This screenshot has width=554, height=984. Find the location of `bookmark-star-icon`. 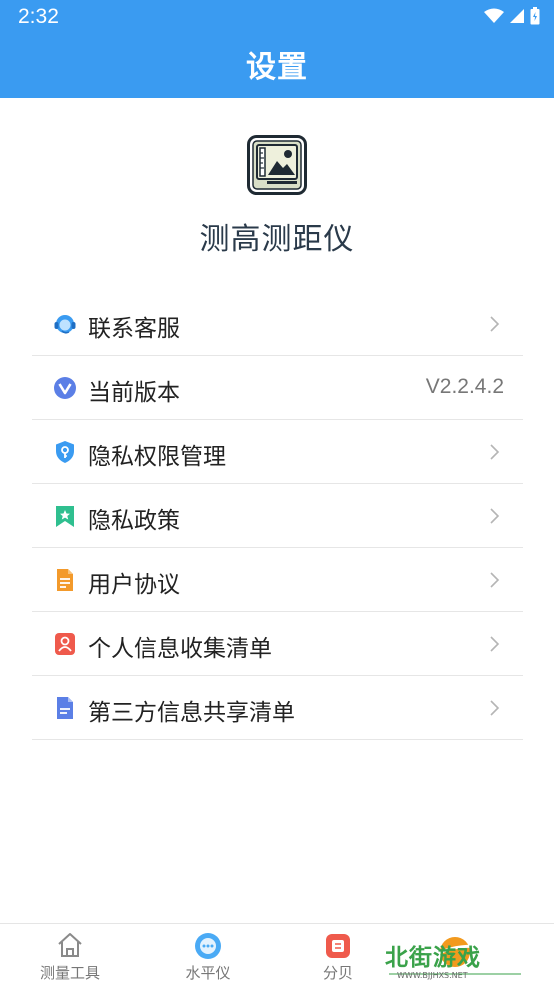

bookmark-star-icon is located at coordinates (65, 516).